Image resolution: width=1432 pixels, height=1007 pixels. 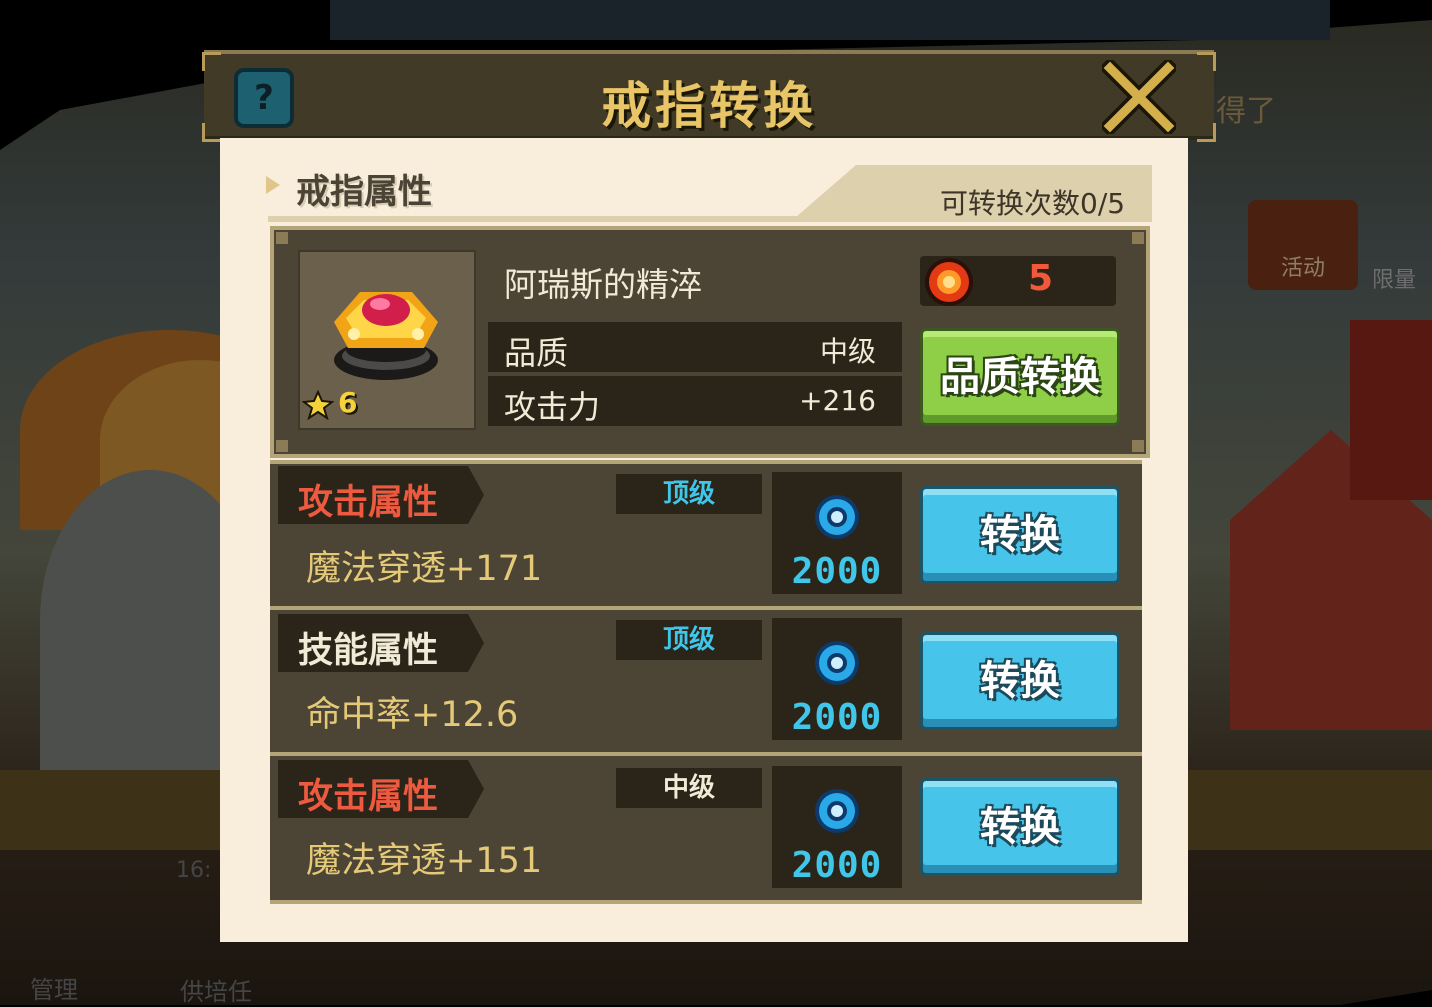 What do you see at coordinates (1303, 245) in the screenshot?
I see `event-button: 活动` at bounding box center [1303, 245].